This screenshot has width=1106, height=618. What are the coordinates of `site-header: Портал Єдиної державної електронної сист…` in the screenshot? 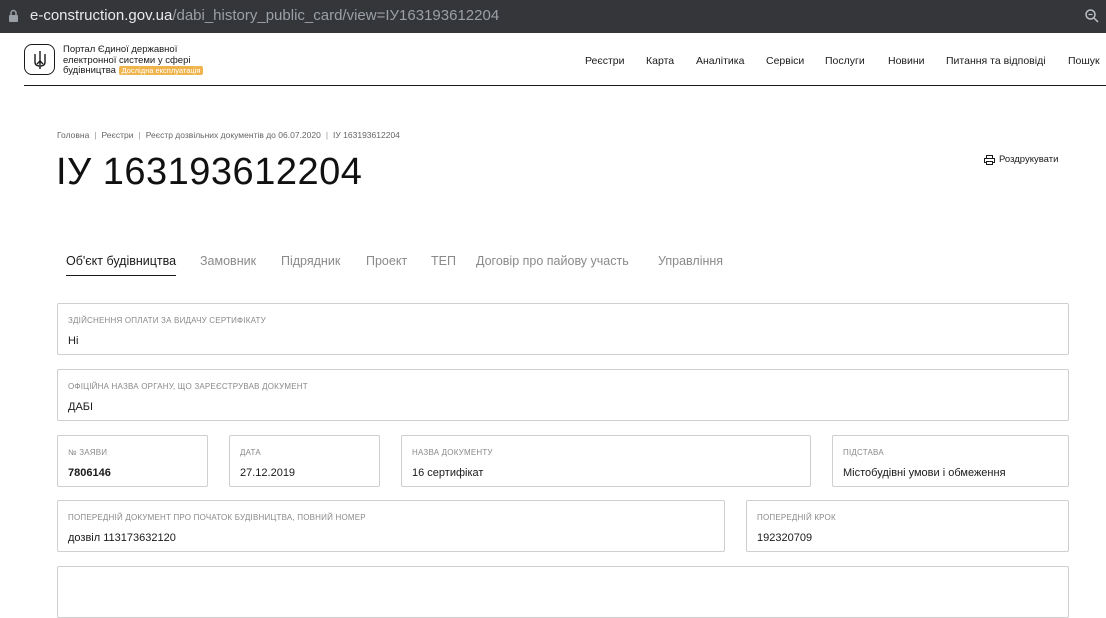 It's located at (565, 65).